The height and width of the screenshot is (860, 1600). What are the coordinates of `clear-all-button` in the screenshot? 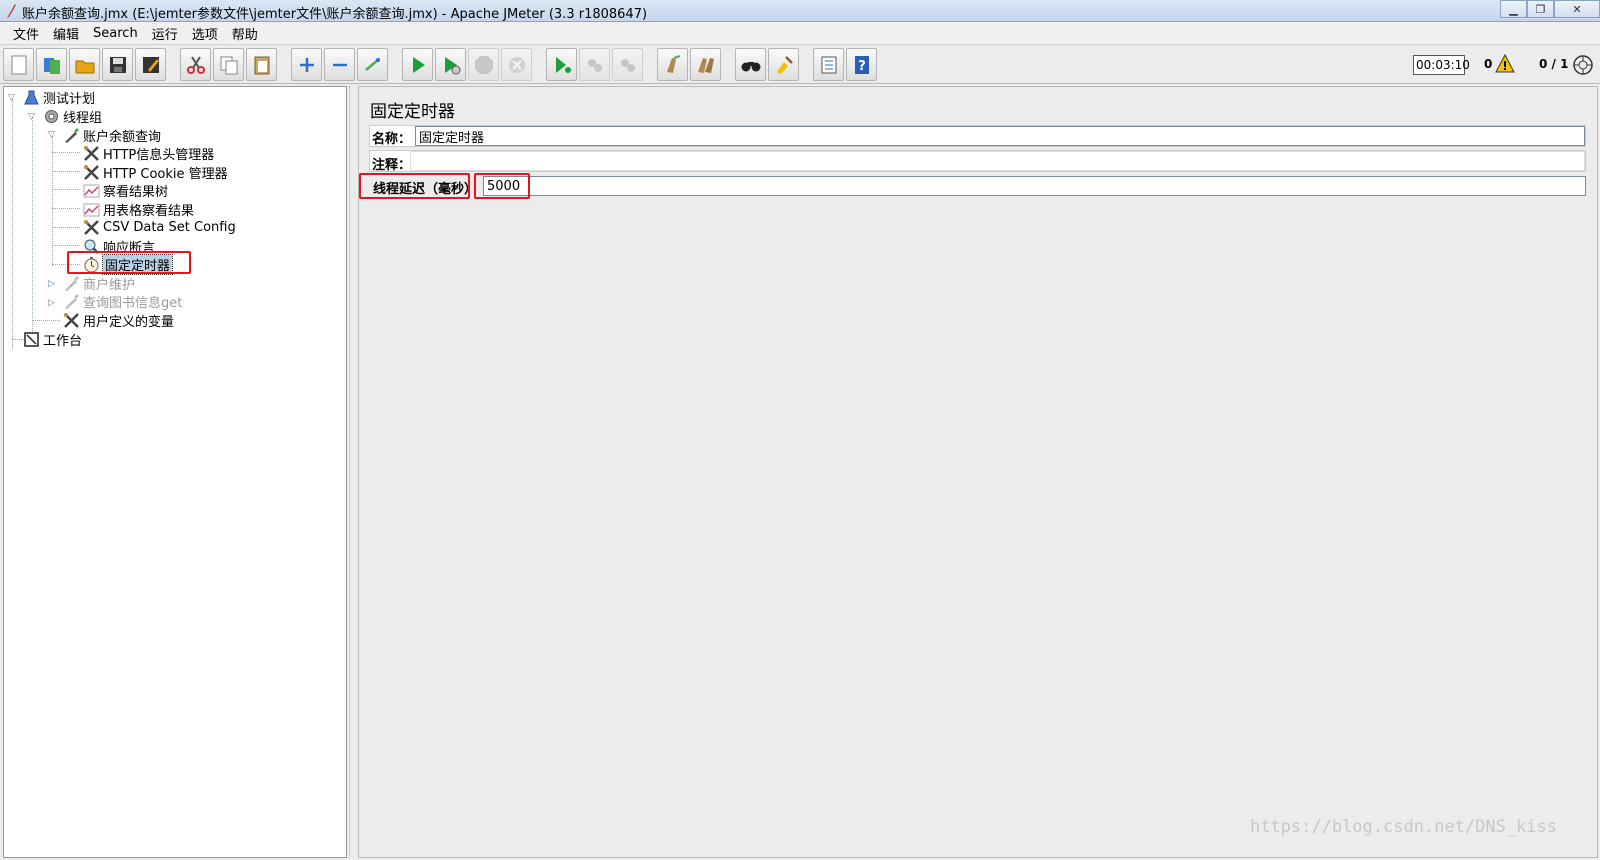 It's located at (705, 64).